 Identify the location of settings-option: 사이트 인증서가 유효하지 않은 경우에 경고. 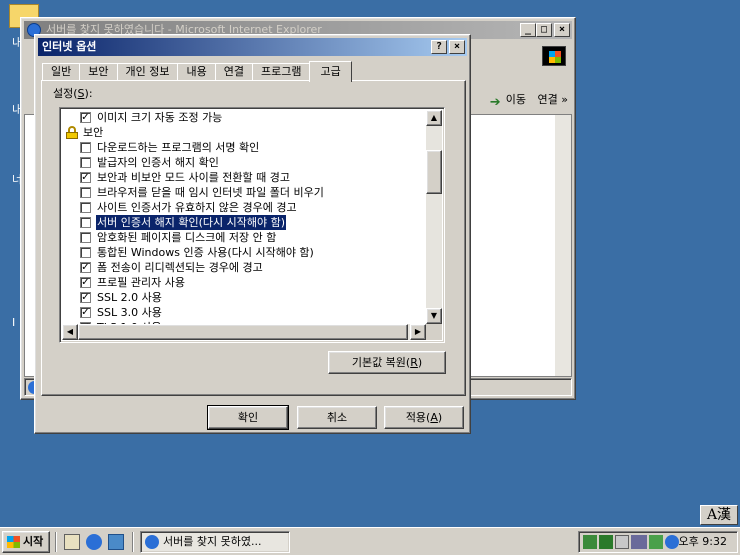
(245, 207).